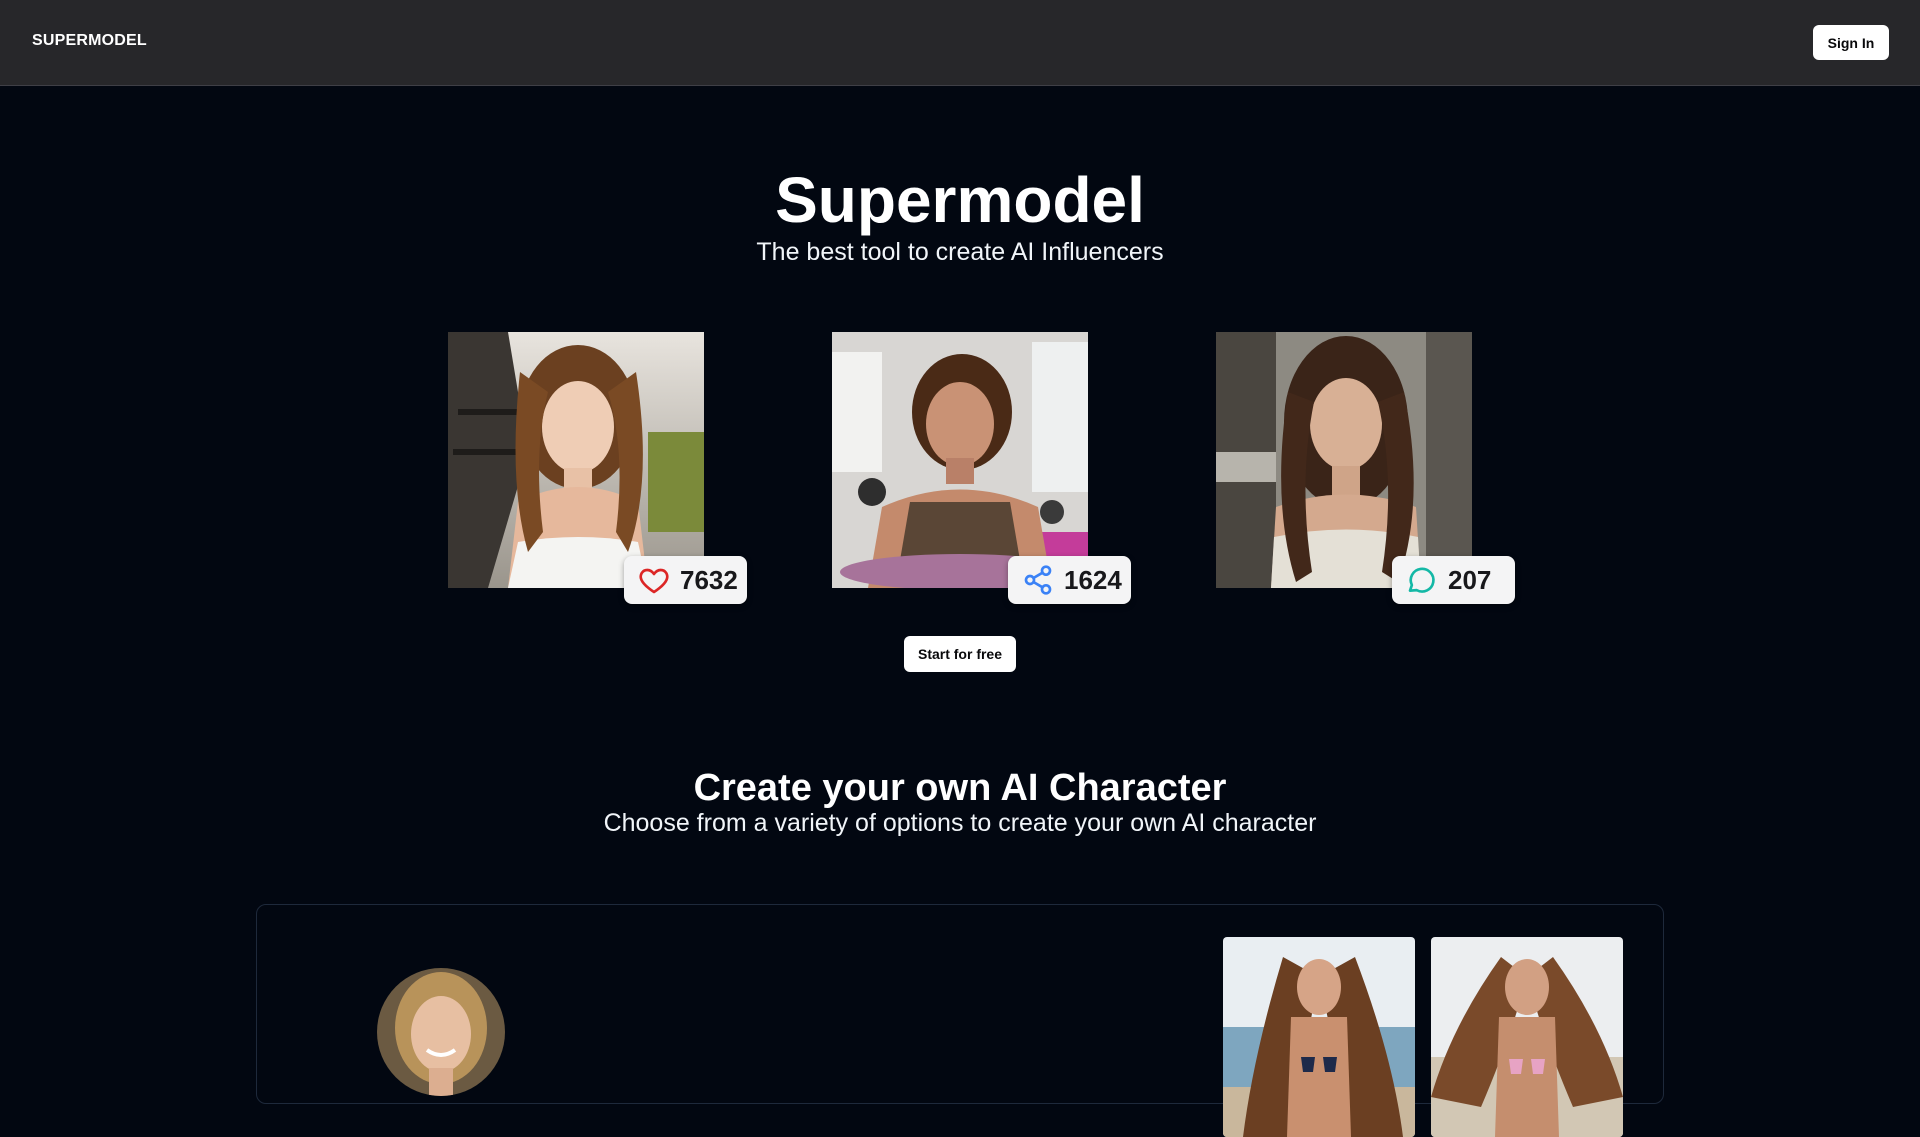  Describe the element at coordinates (1093, 579) in the screenshot. I see `shares-count: 1624` at that location.